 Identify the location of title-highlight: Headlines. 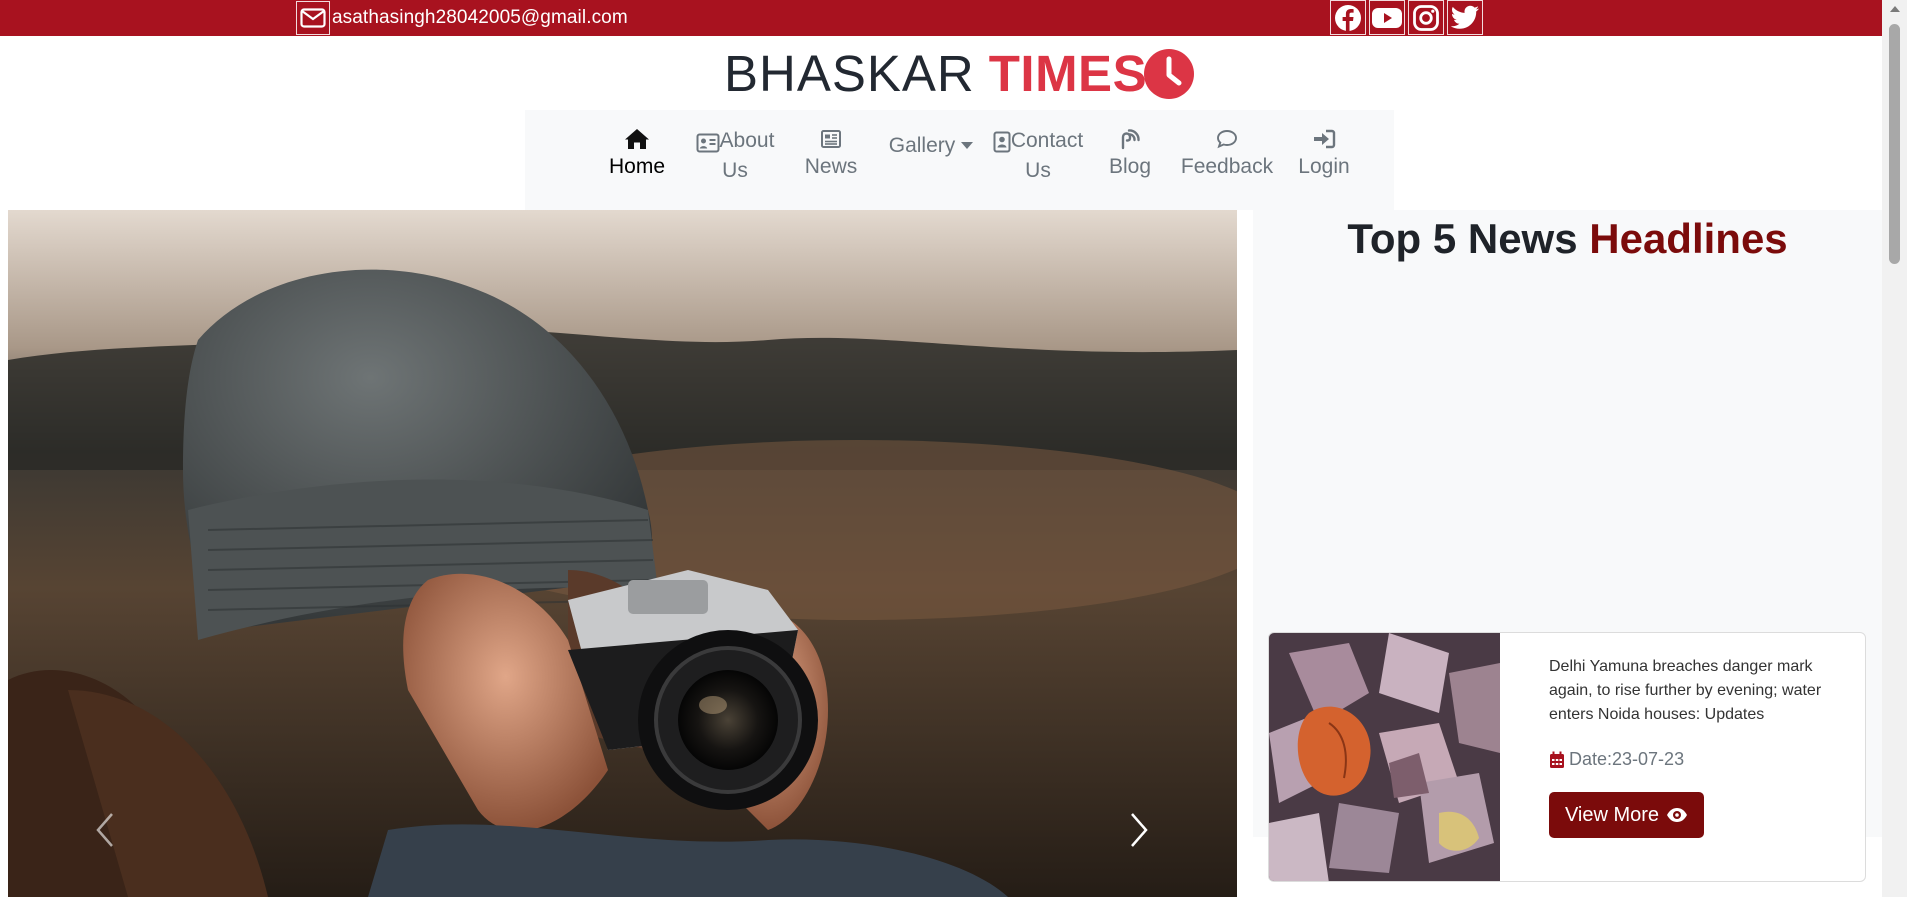
(1688, 238).